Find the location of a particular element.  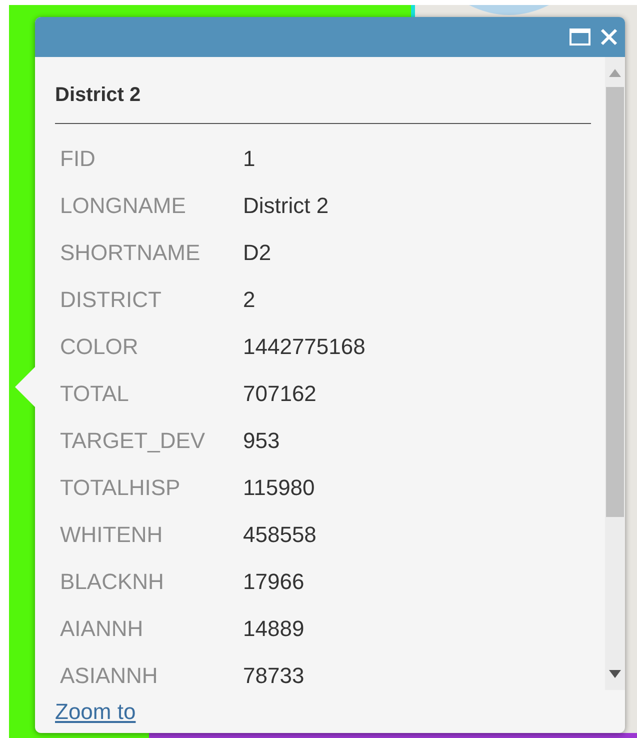

close-icon is located at coordinates (609, 37).